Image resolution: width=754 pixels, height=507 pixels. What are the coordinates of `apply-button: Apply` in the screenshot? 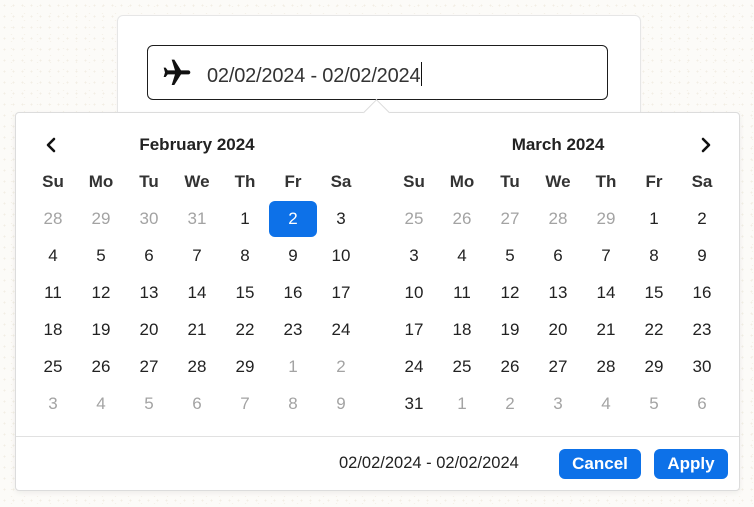 It's located at (691, 464).